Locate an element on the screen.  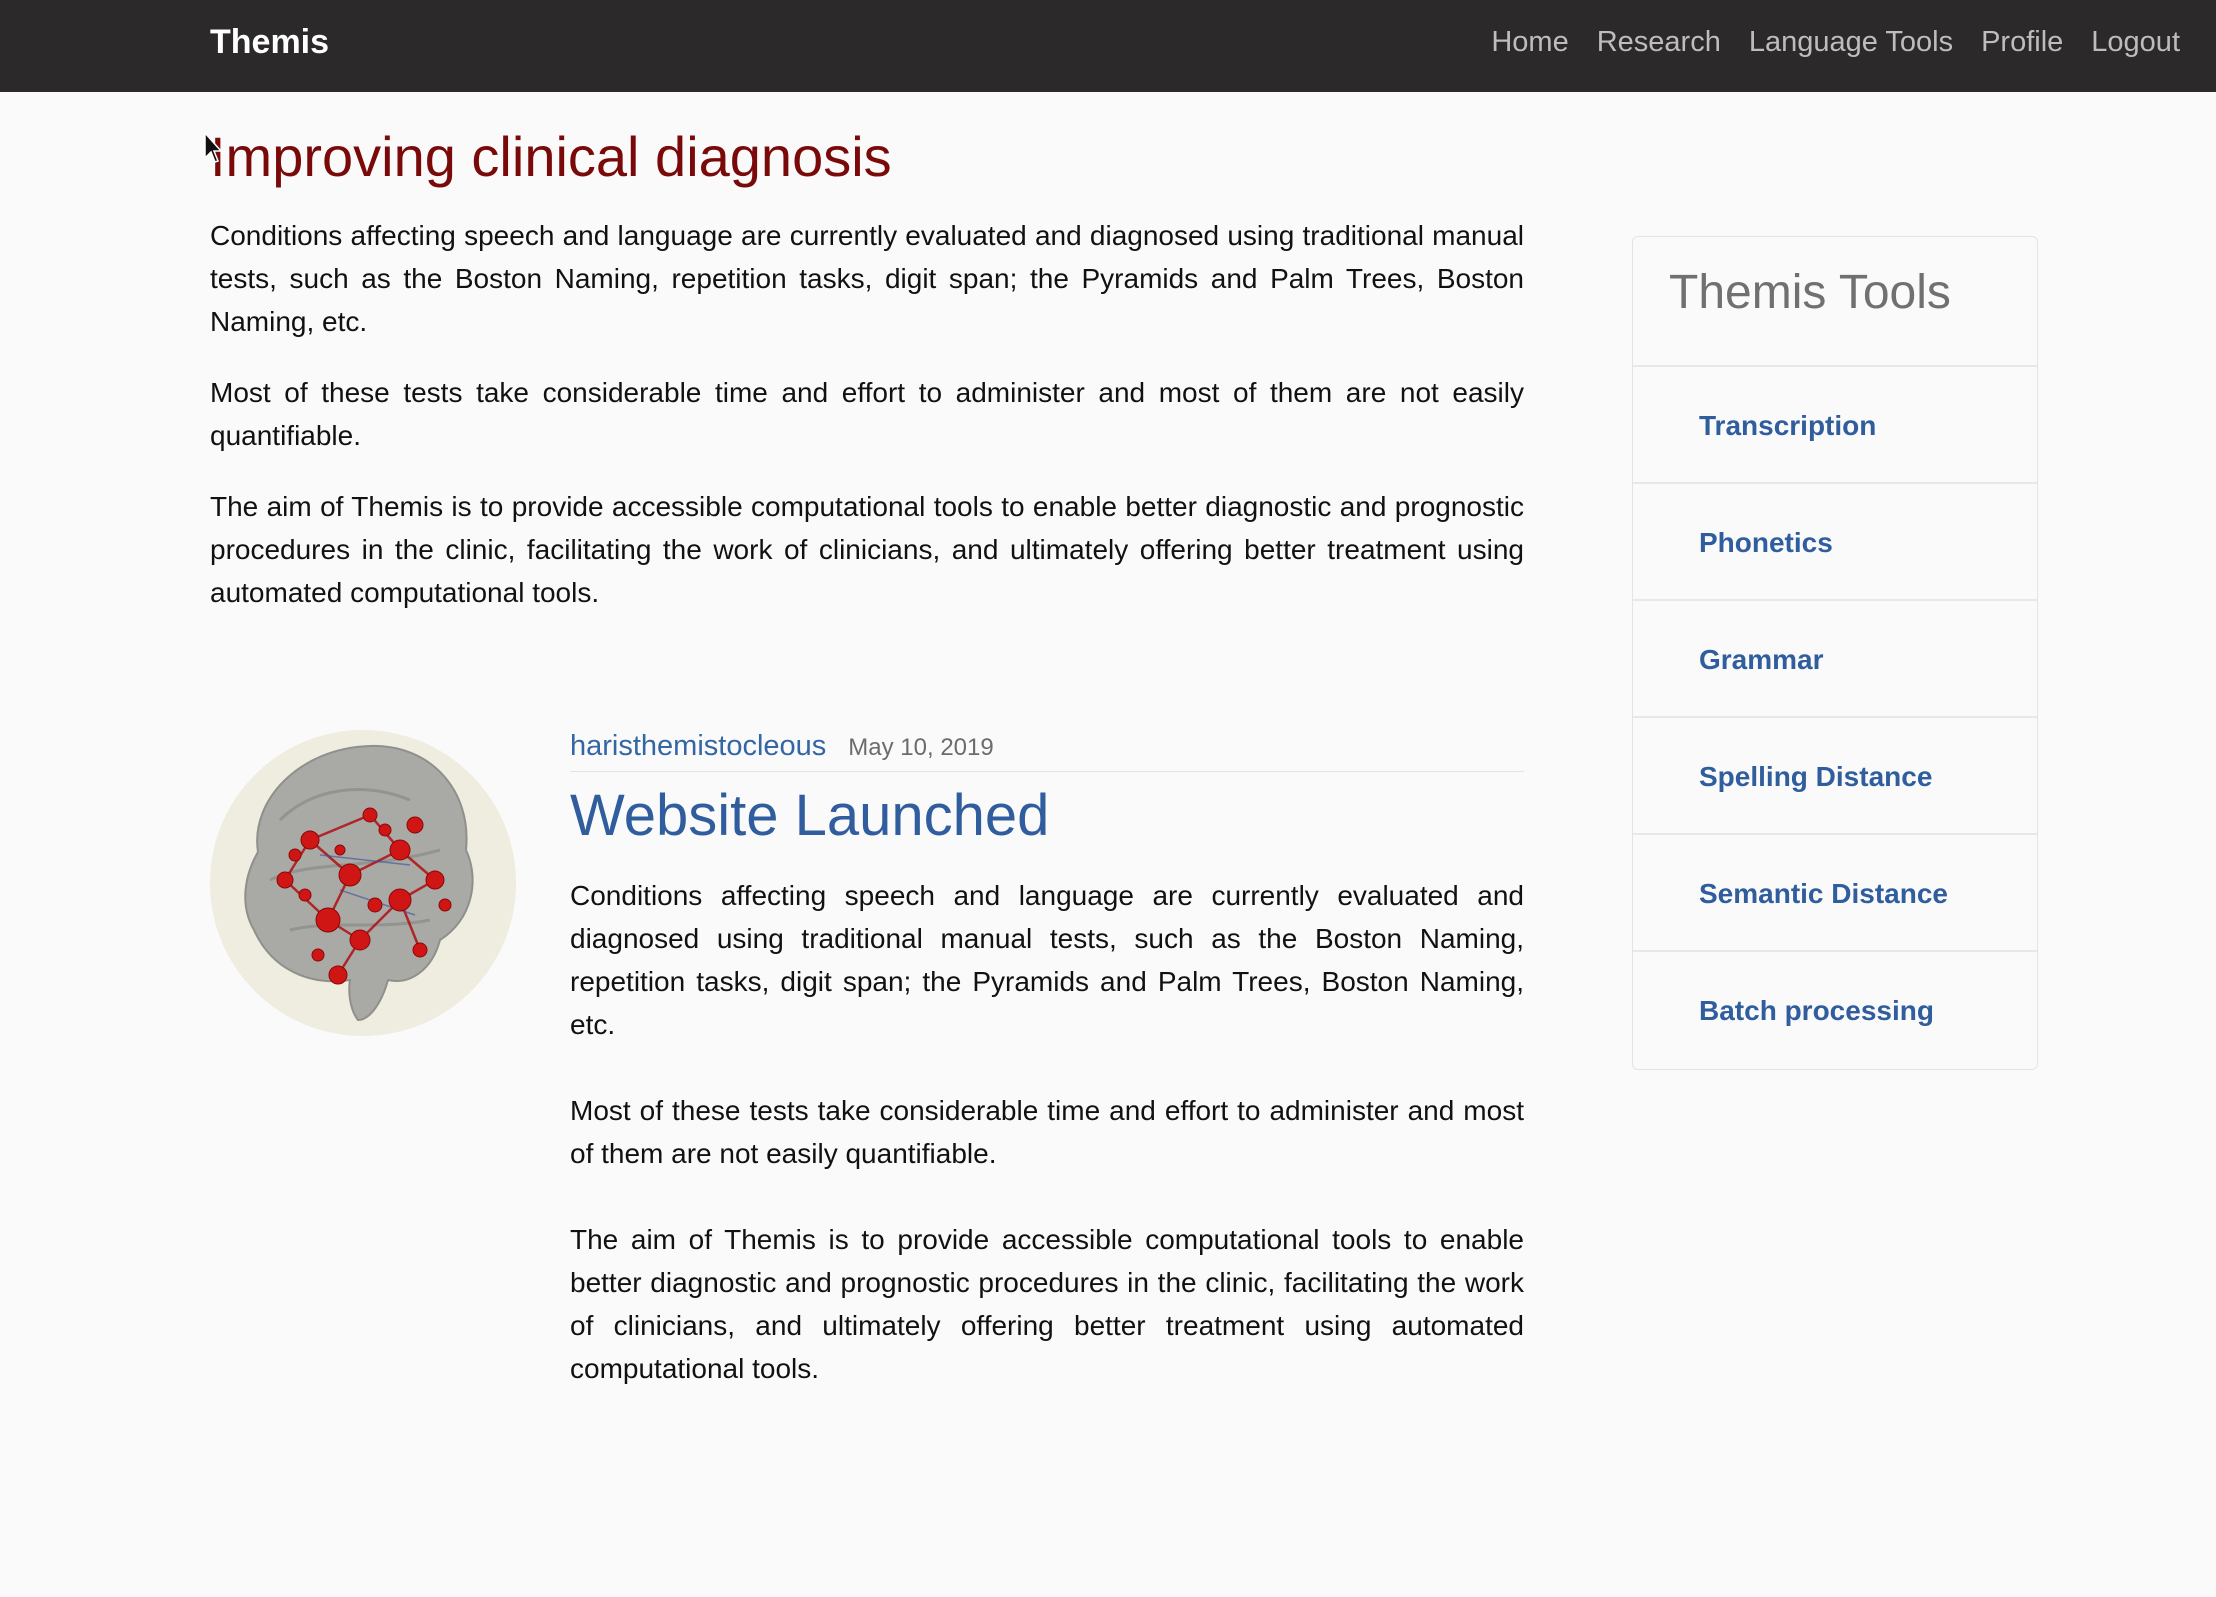
post-meta: haristhemistocleous May 10, 2019 is located at coordinates (1047, 751).